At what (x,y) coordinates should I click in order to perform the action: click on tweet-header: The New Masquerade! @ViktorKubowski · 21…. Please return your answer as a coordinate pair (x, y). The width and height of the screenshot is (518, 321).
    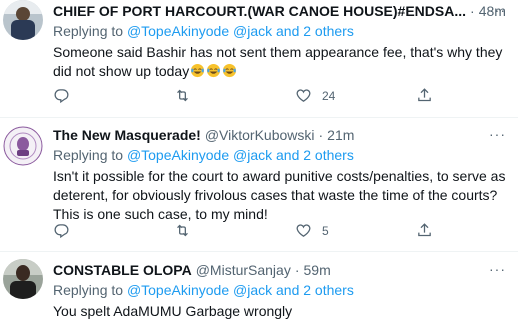
    Looking at the image, I should click on (279, 135).